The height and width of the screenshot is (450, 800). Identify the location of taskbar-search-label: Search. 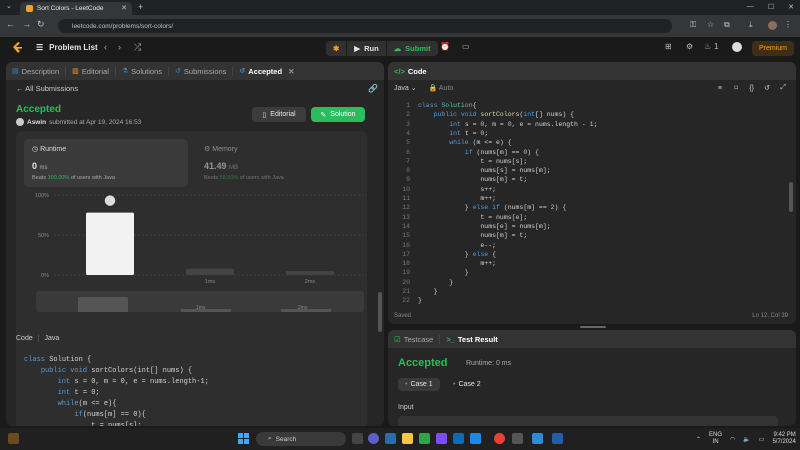
(286, 439).